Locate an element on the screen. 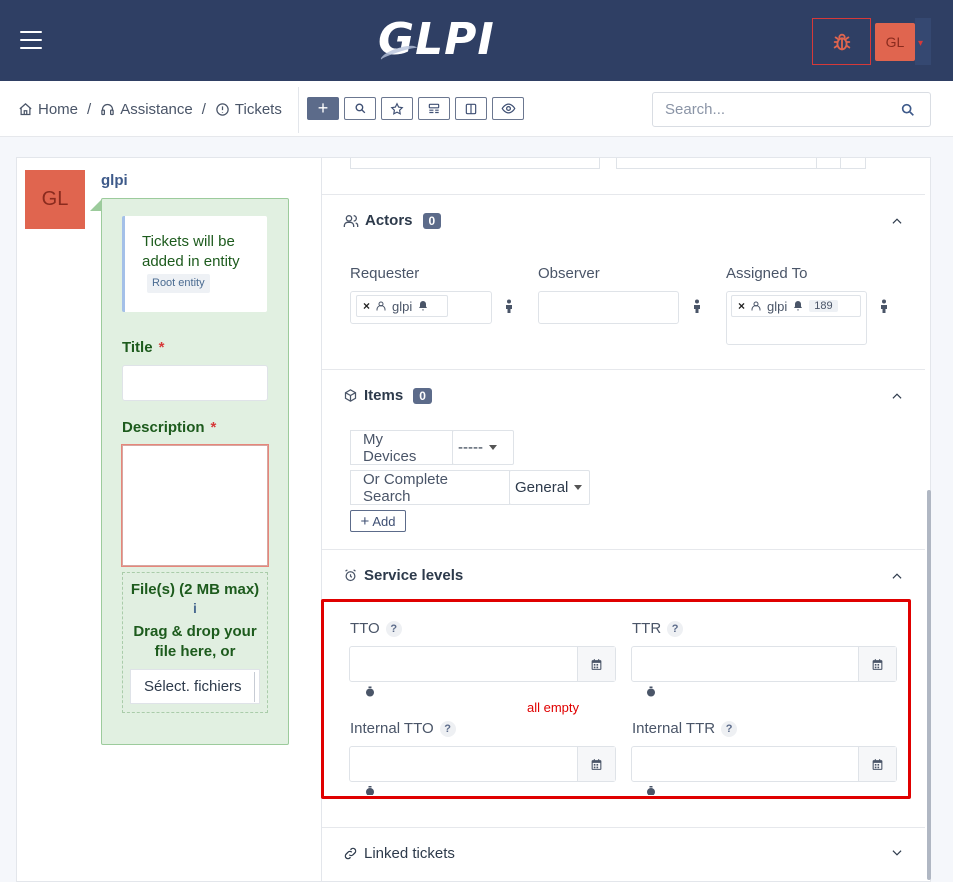  link-icon is located at coordinates (350, 853).